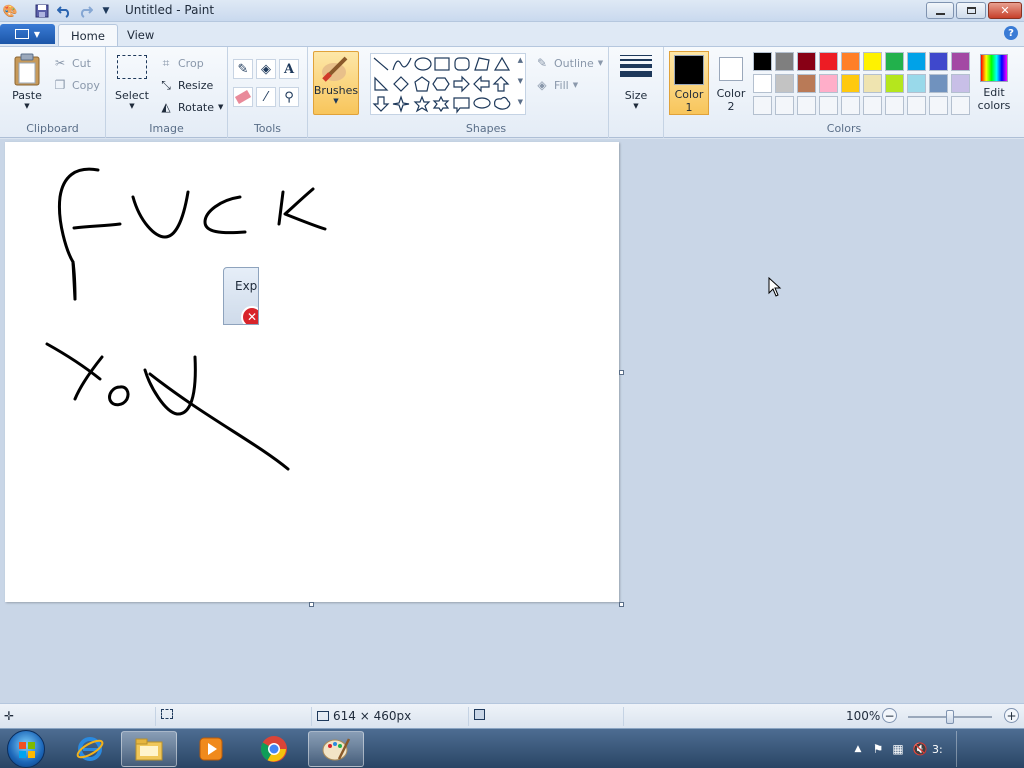 This screenshot has height=768, width=1024. Describe the element at coordinates (64, 11) in the screenshot. I see `undo-icon` at that location.